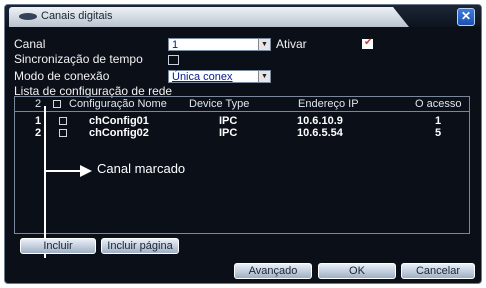 The image size is (486, 288). I want to click on annotation-arrow-line, so click(62, 171).